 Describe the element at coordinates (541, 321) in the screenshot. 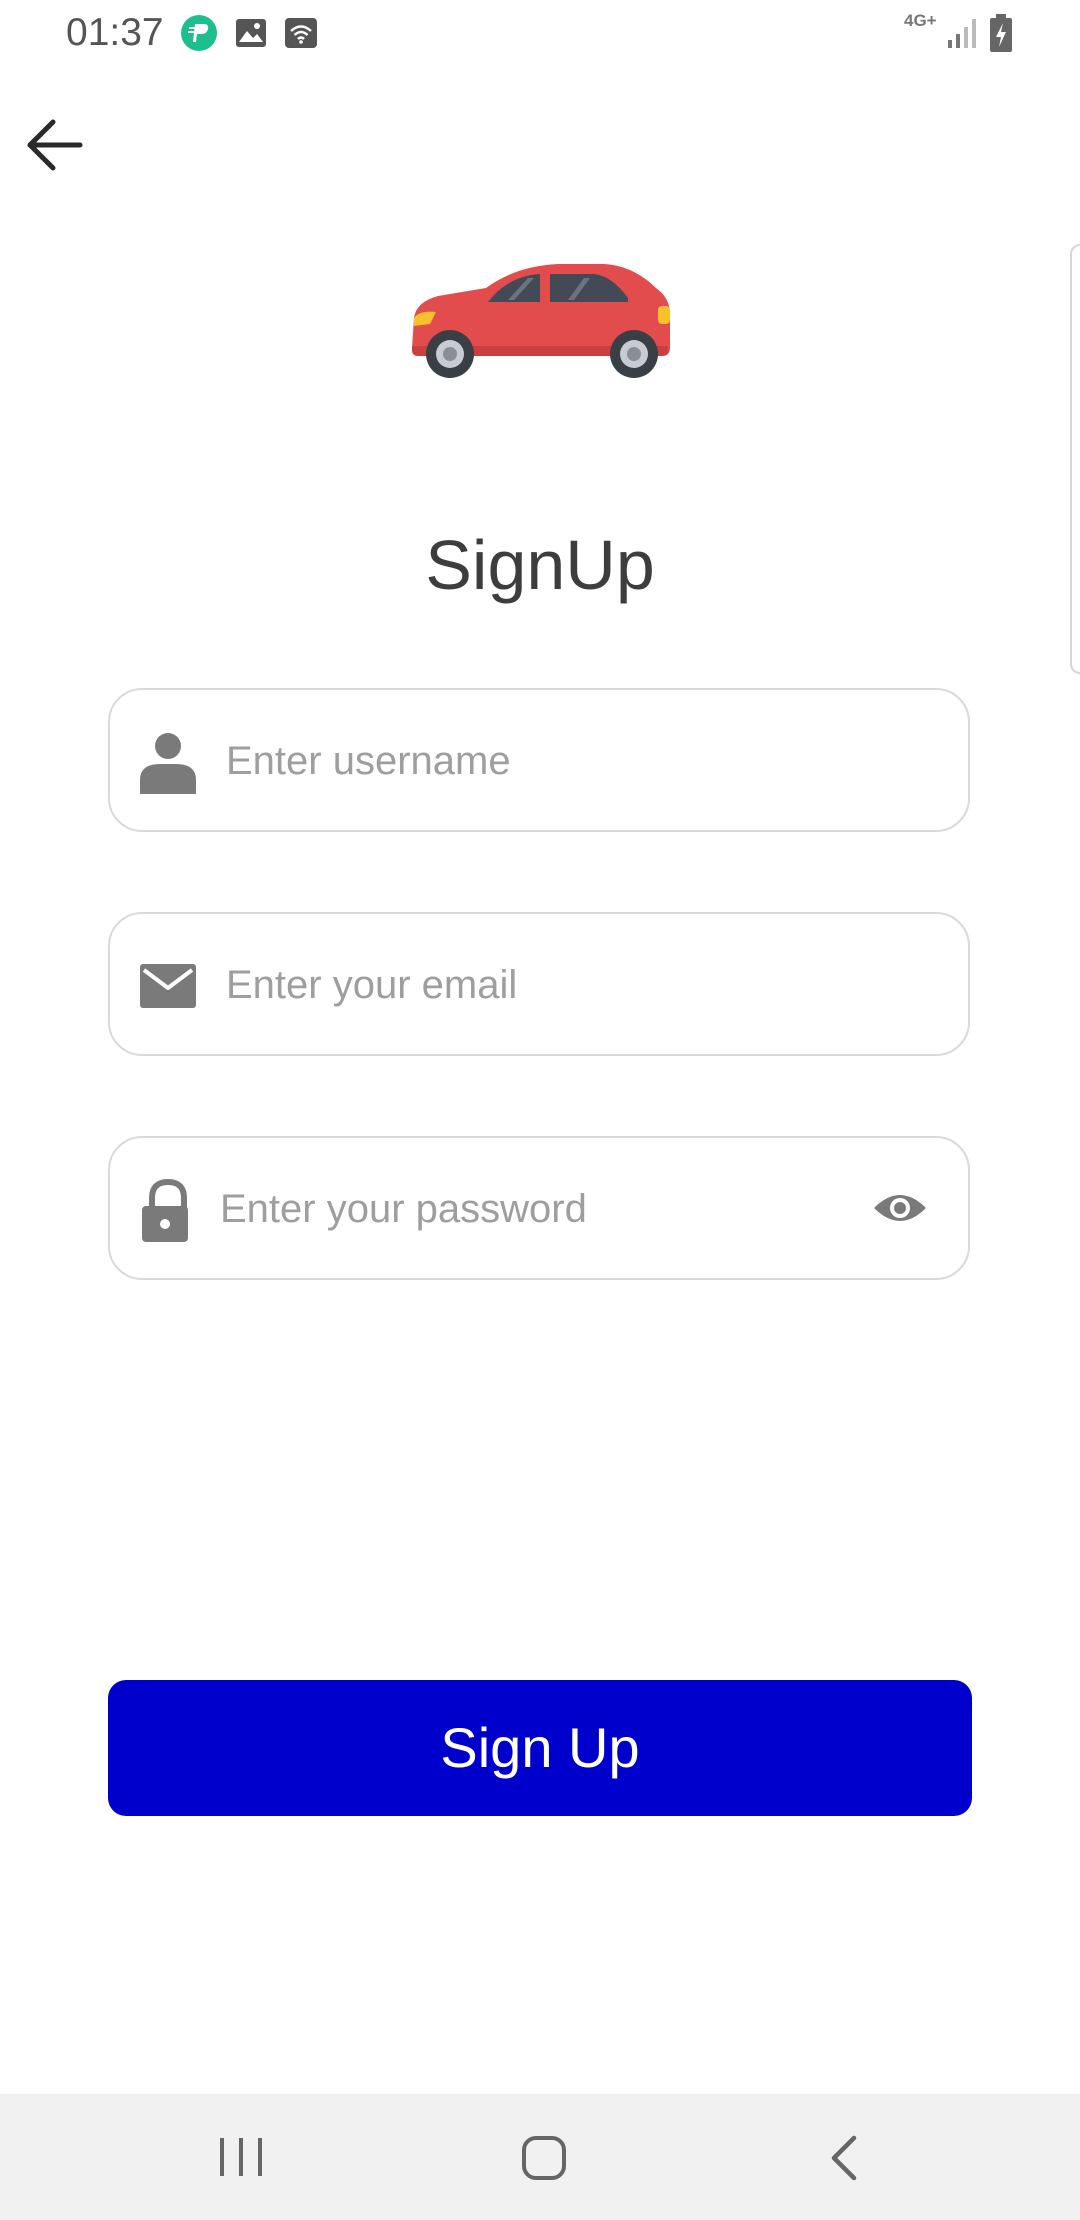

I see `car-icon` at that location.